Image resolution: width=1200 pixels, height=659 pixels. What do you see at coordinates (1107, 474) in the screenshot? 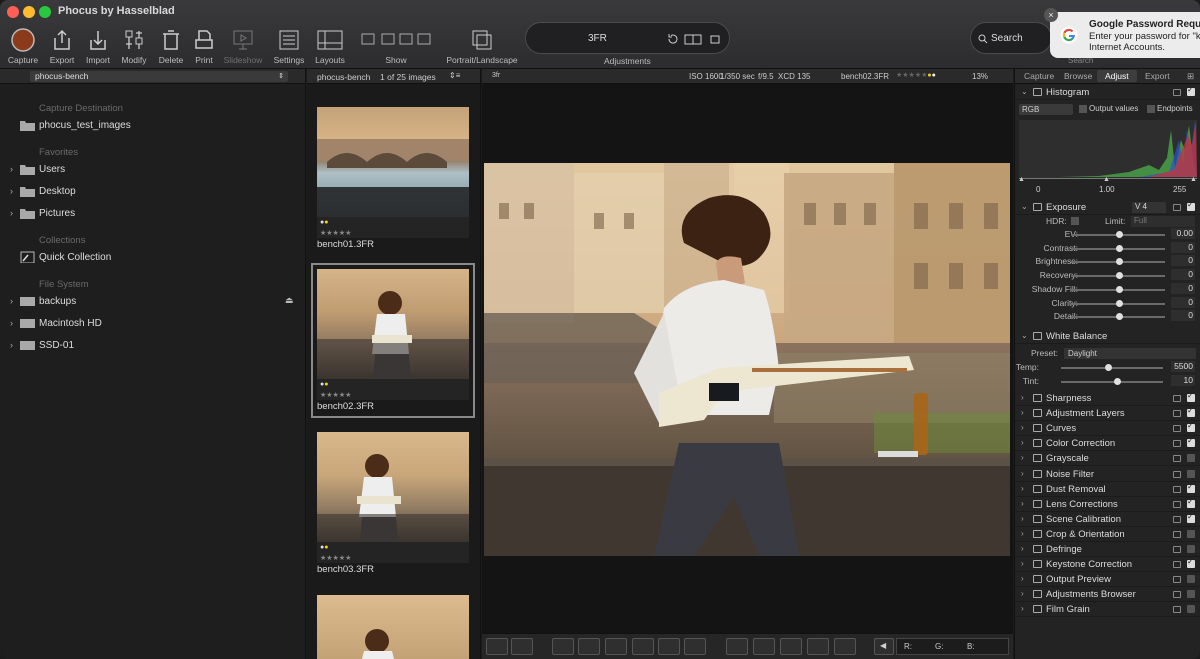
I see `tool-noise-filter: › Noise Filter` at bounding box center [1107, 474].